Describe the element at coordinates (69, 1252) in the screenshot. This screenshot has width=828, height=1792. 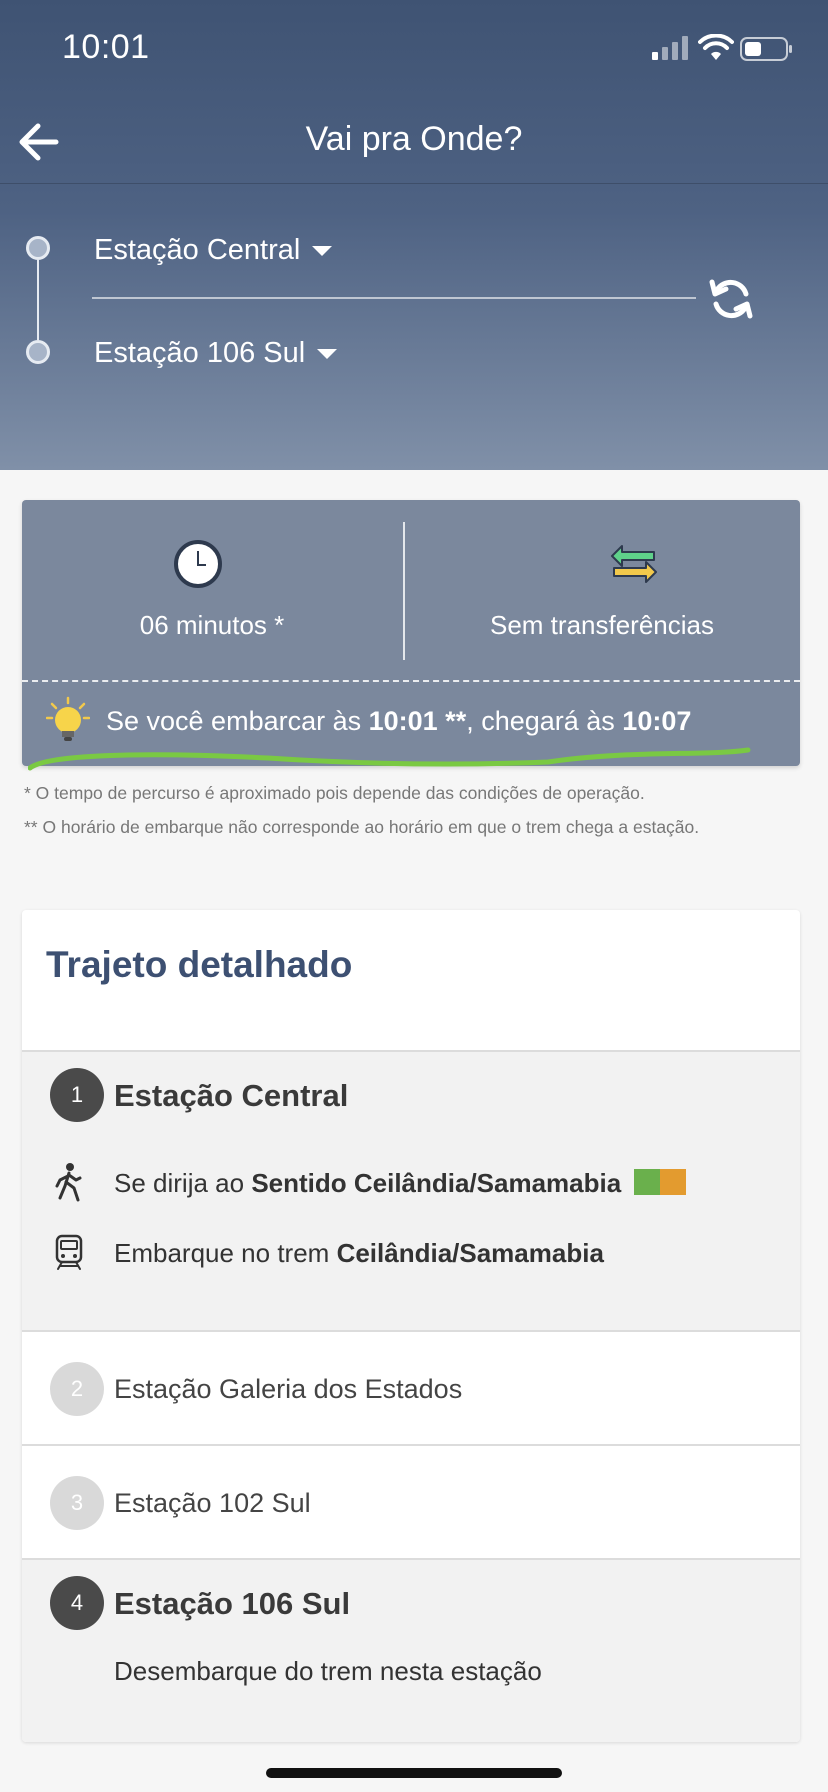
I see `train-icon` at that location.